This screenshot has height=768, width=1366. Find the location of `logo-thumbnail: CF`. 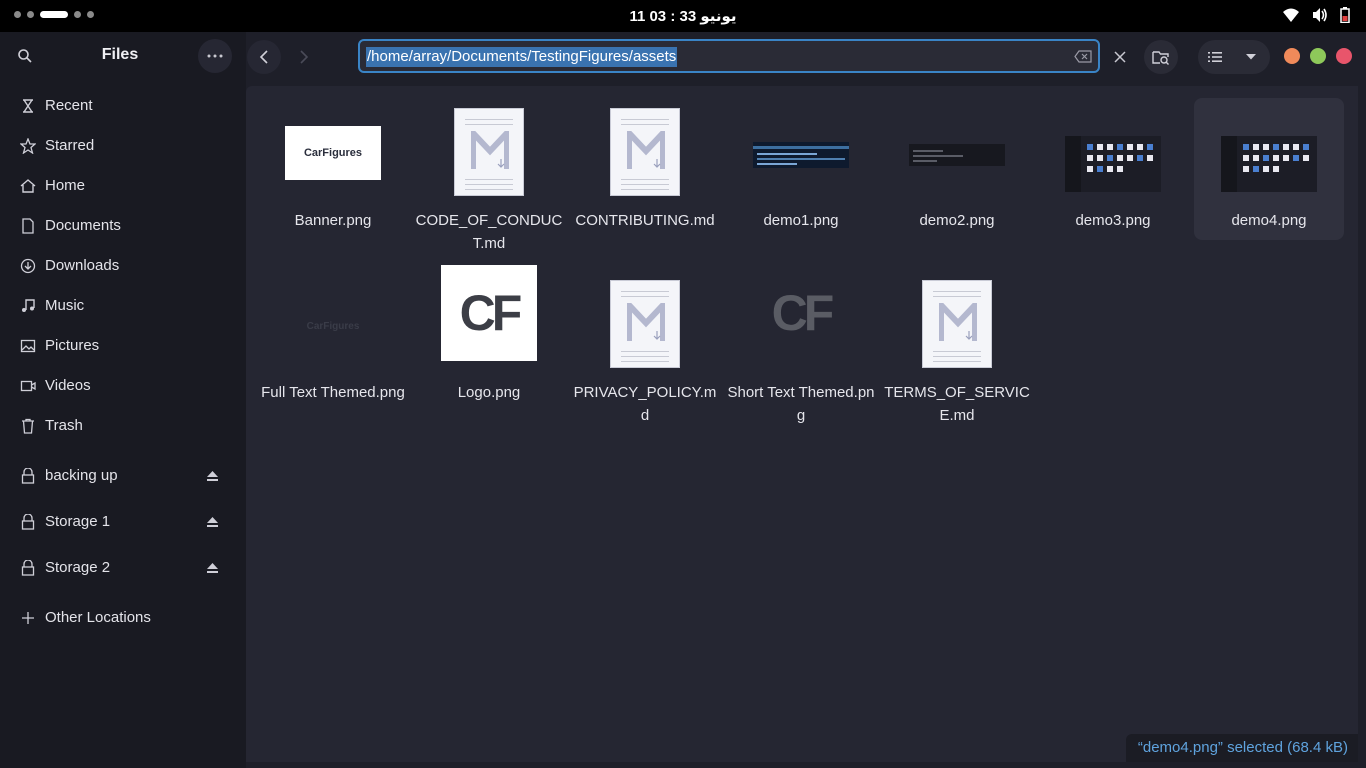

logo-thumbnail: CF is located at coordinates (489, 313).